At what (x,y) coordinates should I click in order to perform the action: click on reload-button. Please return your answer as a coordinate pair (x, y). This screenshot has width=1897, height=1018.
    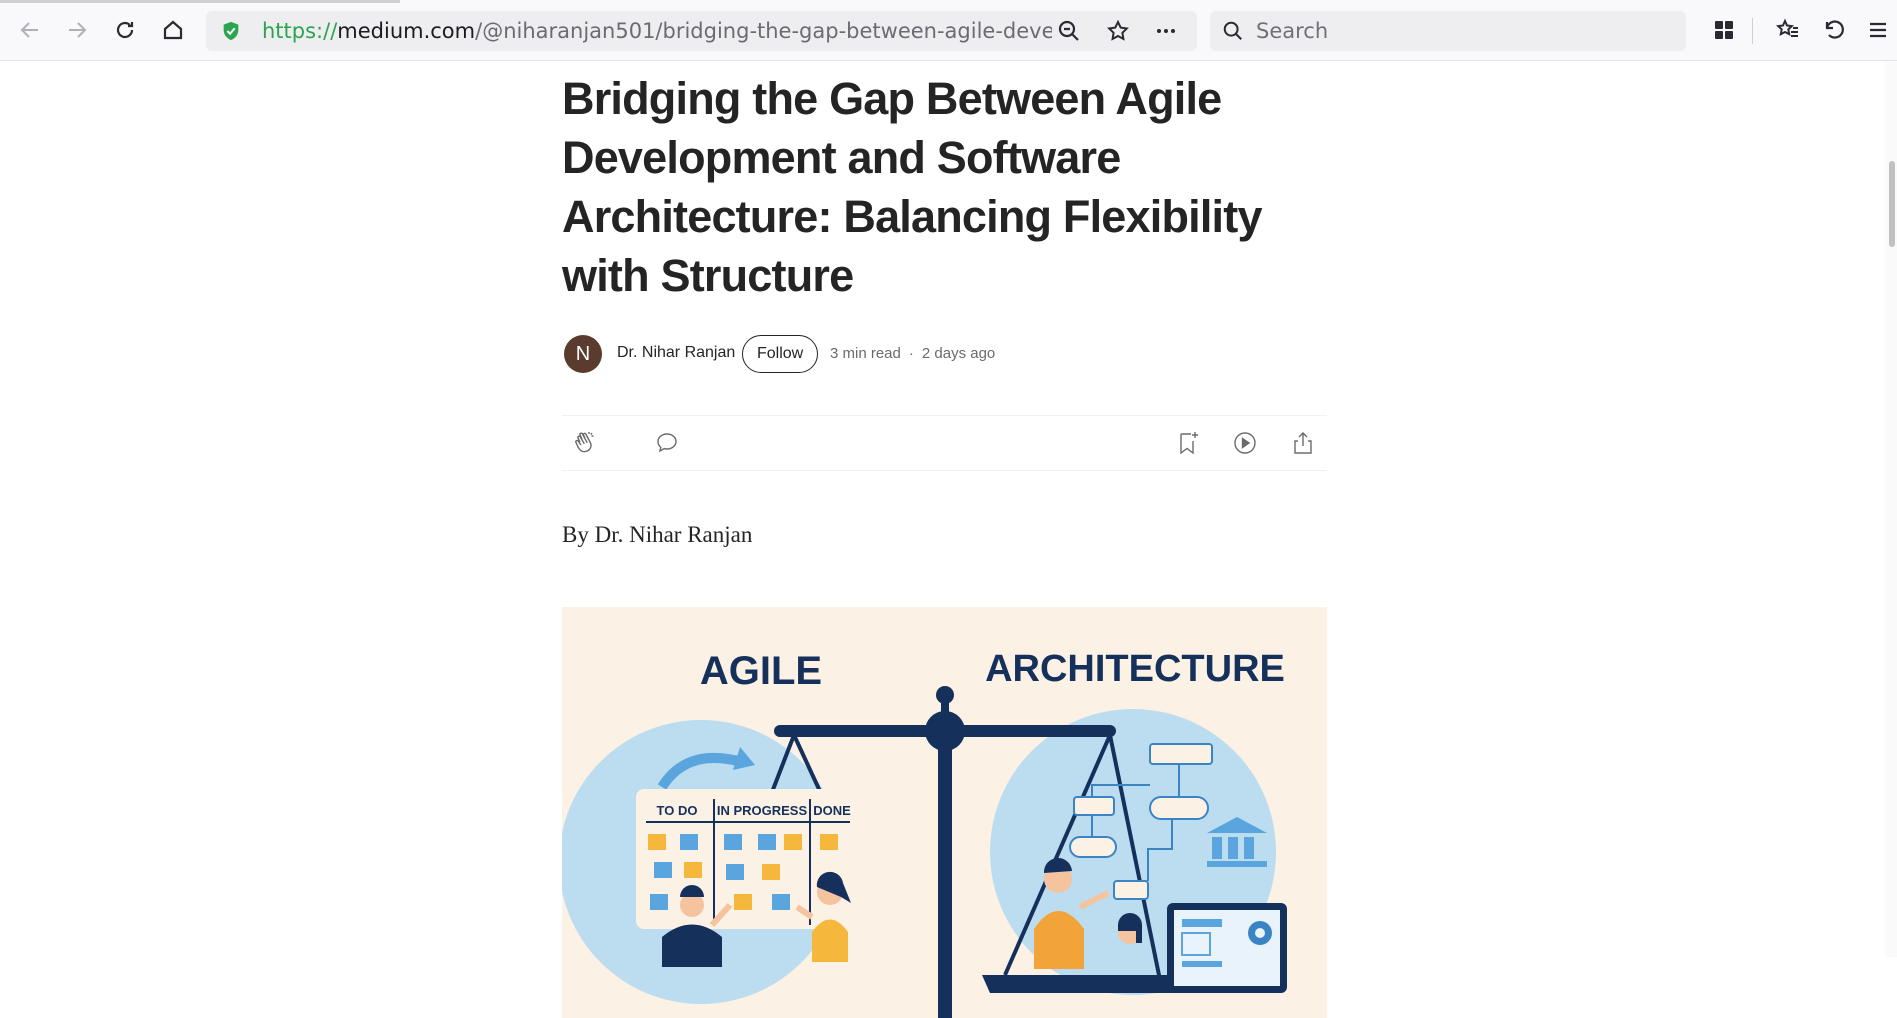
    Looking at the image, I should click on (125, 30).